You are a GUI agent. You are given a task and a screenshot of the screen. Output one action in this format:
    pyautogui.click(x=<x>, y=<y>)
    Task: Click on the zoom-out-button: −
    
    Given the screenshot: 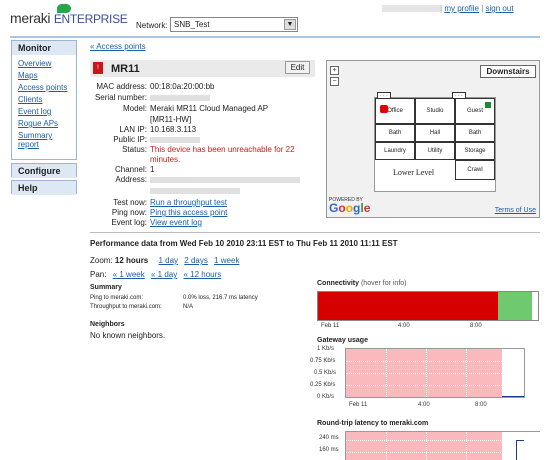 What is the action you would take?
    pyautogui.click(x=334, y=81)
    